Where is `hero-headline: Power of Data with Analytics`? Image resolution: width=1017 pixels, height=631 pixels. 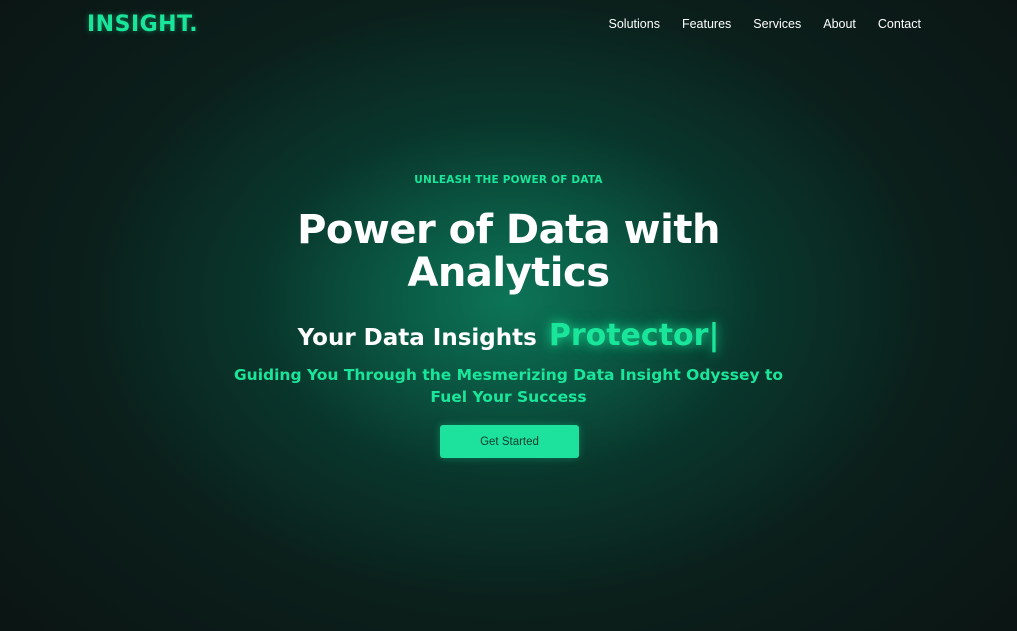 hero-headline: Power of Data with Analytics is located at coordinates (508, 252).